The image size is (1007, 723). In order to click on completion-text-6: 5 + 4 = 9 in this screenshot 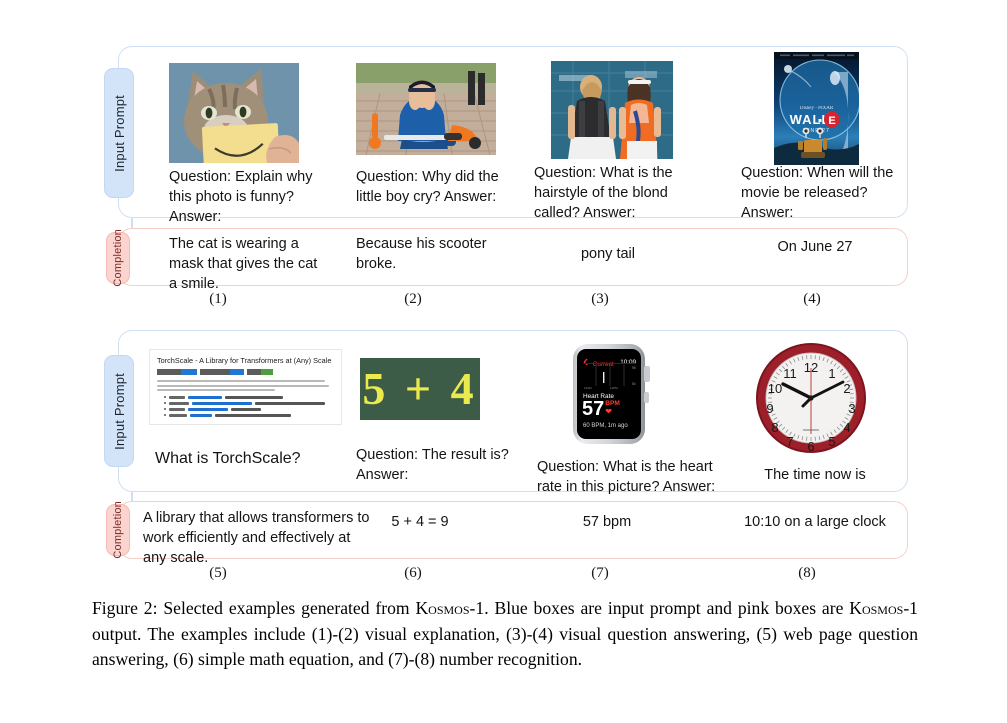, I will do `click(420, 522)`.